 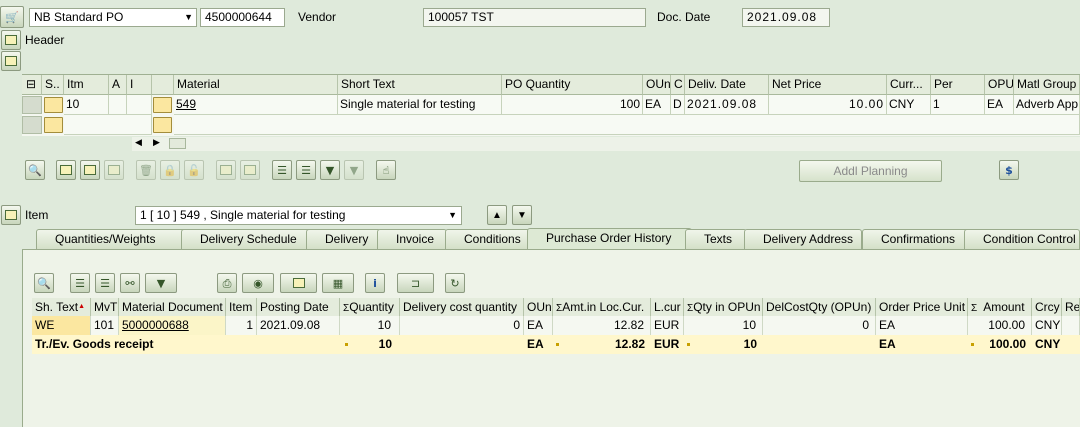 I want to click on cell-per: 1, so click(x=958, y=105).